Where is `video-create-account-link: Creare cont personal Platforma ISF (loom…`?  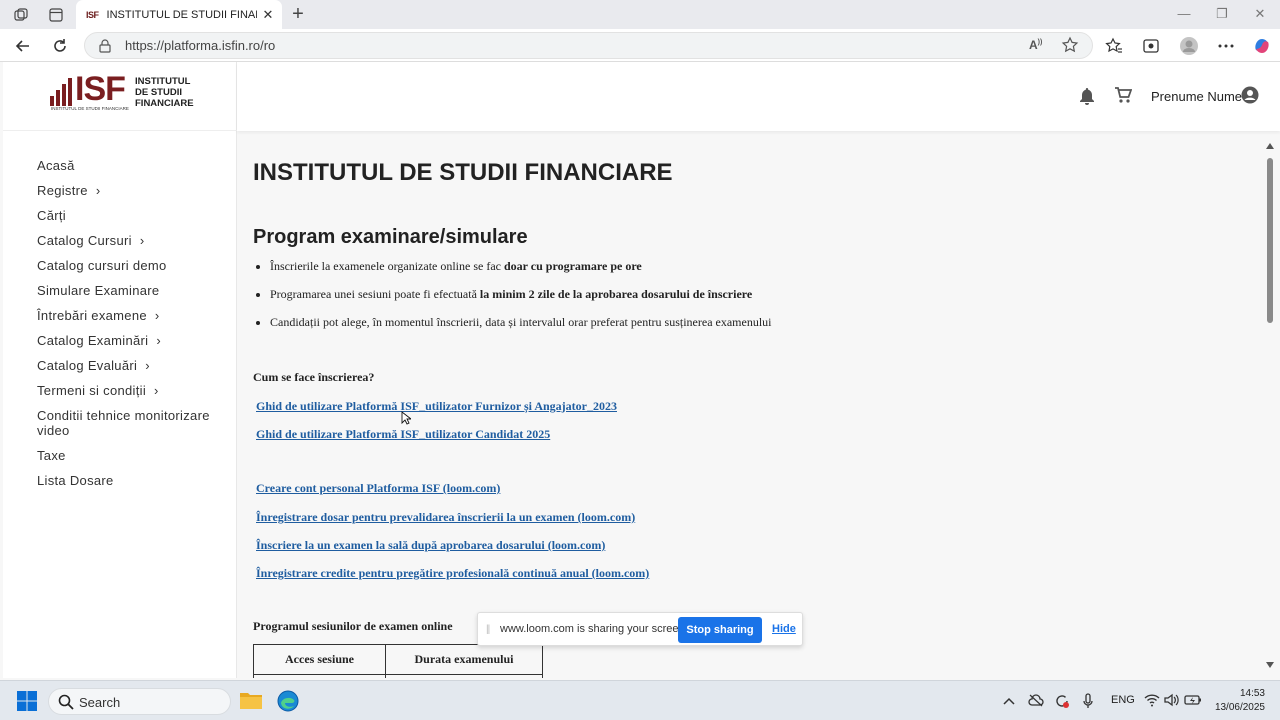 video-create-account-link: Creare cont personal Platforma ISF (loom… is located at coordinates (378, 488).